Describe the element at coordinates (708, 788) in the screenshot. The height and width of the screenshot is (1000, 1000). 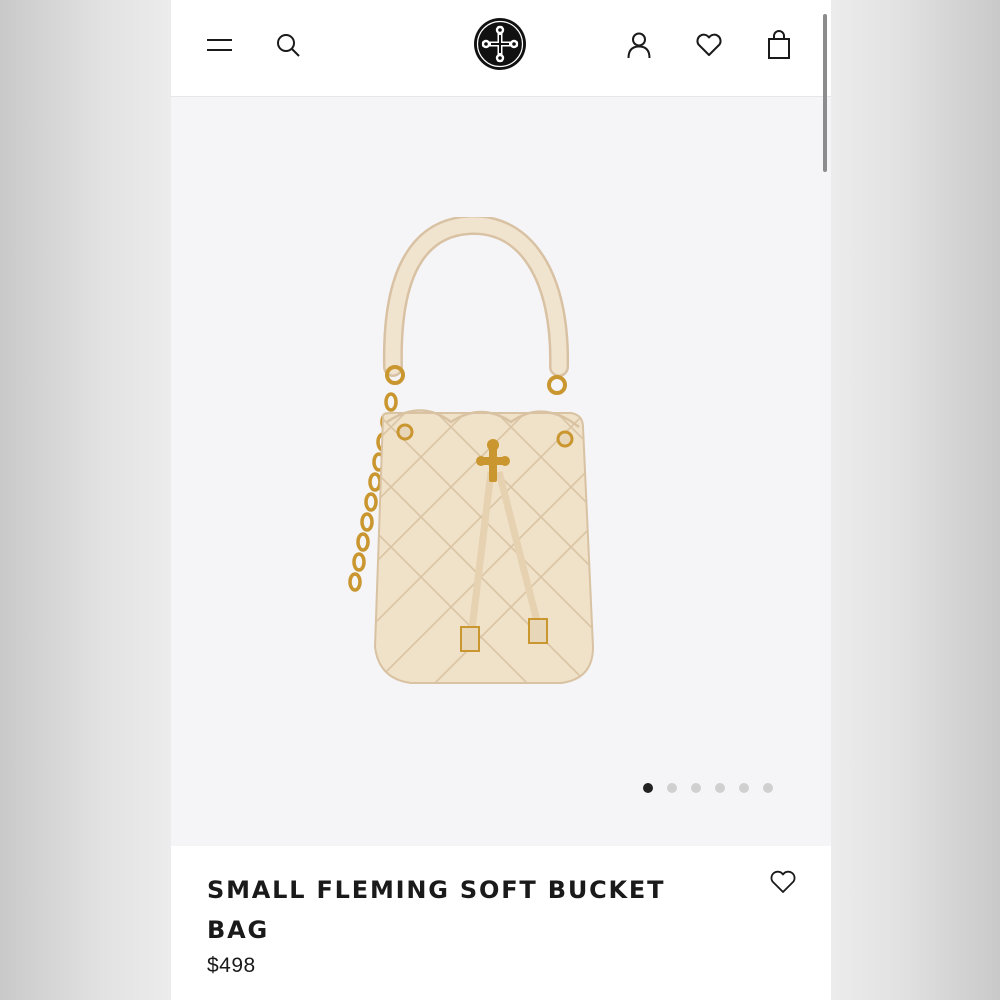
I see `carousel-dots` at that location.